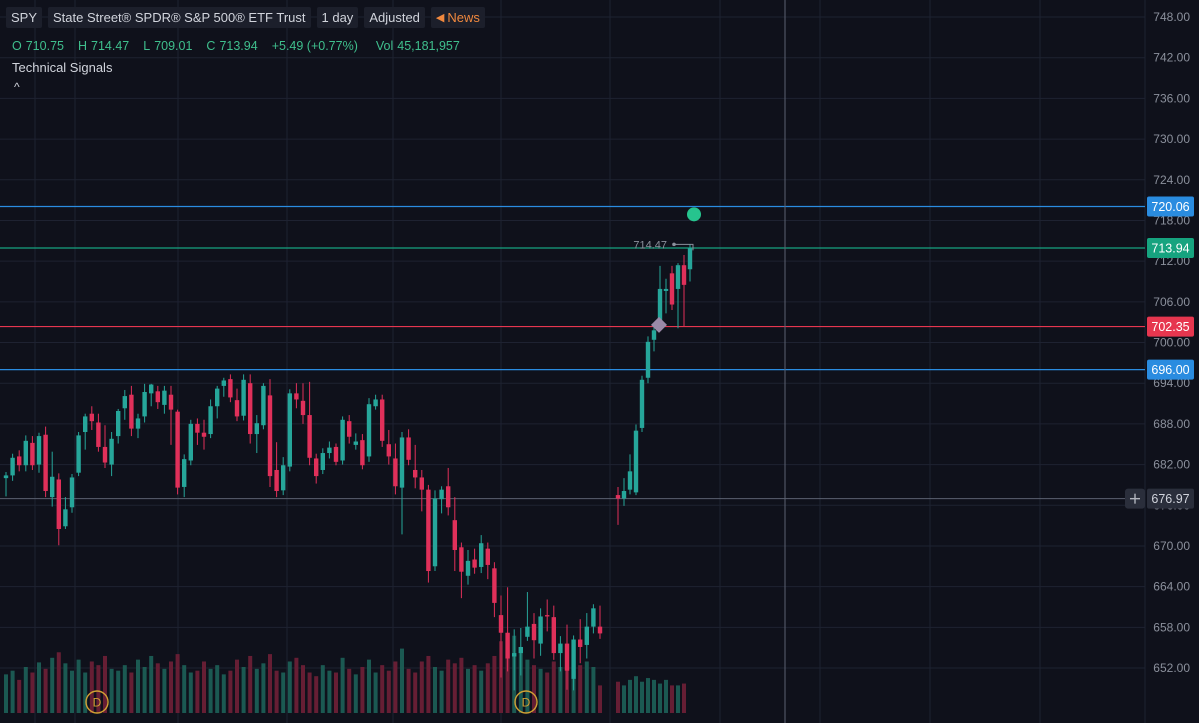  I want to click on signal-dot-marker, so click(694, 214).